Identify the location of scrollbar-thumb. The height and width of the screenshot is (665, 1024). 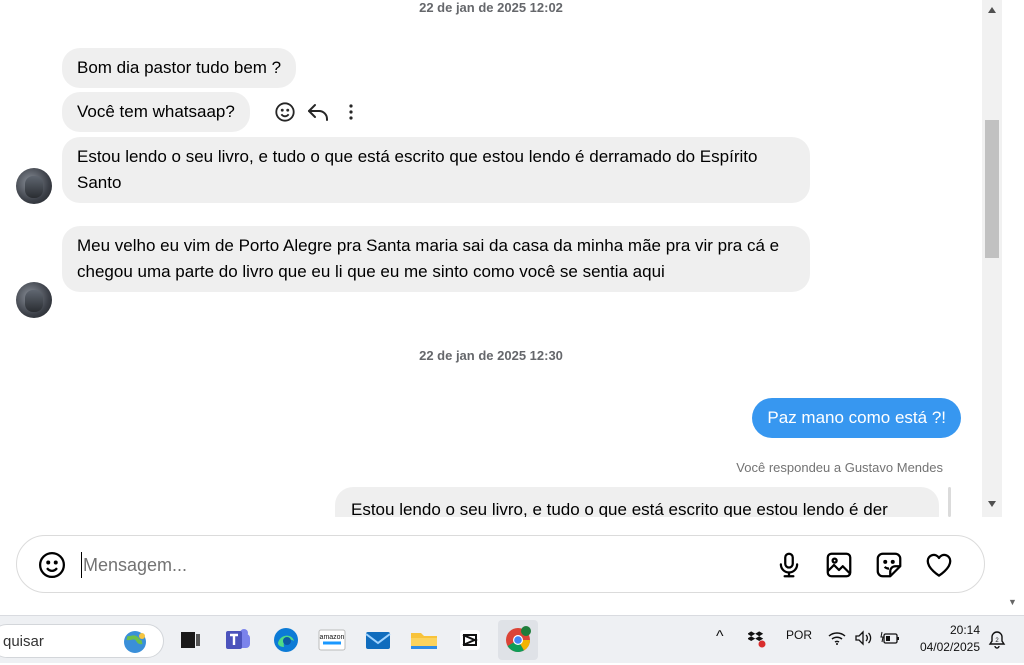
(992, 189).